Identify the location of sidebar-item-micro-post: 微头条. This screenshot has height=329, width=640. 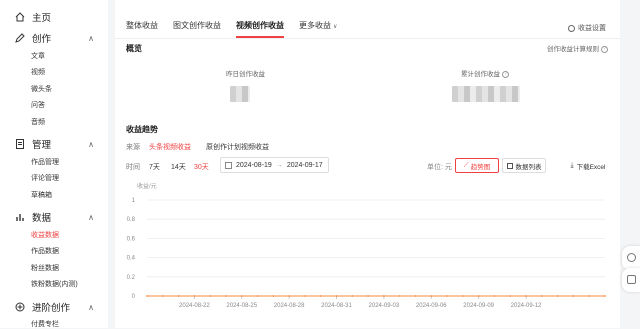
(41, 89).